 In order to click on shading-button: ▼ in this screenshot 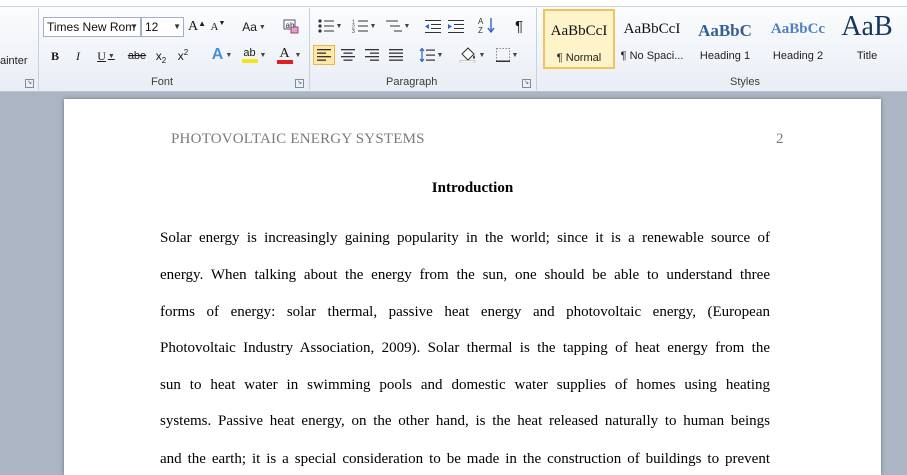, I will do `click(472, 55)`.